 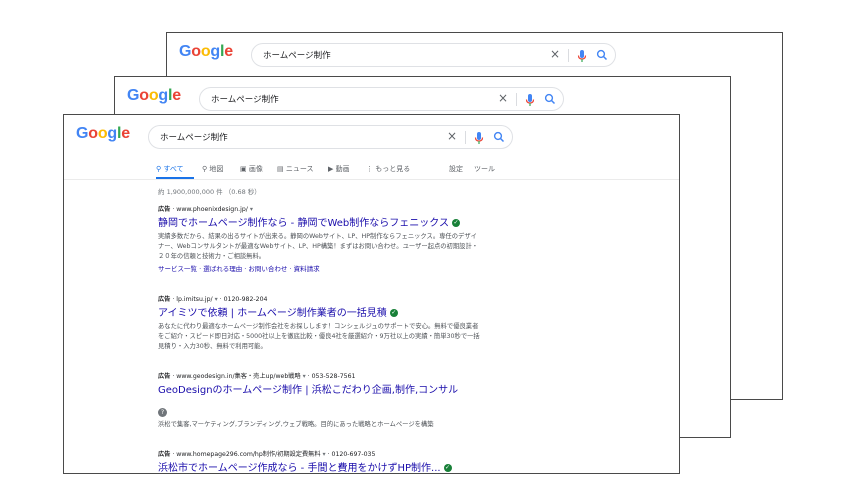 What do you see at coordinates (216, 169) in the screenshot?
I see `tab-maps-label: 地図` at bounding box center [216, 169].